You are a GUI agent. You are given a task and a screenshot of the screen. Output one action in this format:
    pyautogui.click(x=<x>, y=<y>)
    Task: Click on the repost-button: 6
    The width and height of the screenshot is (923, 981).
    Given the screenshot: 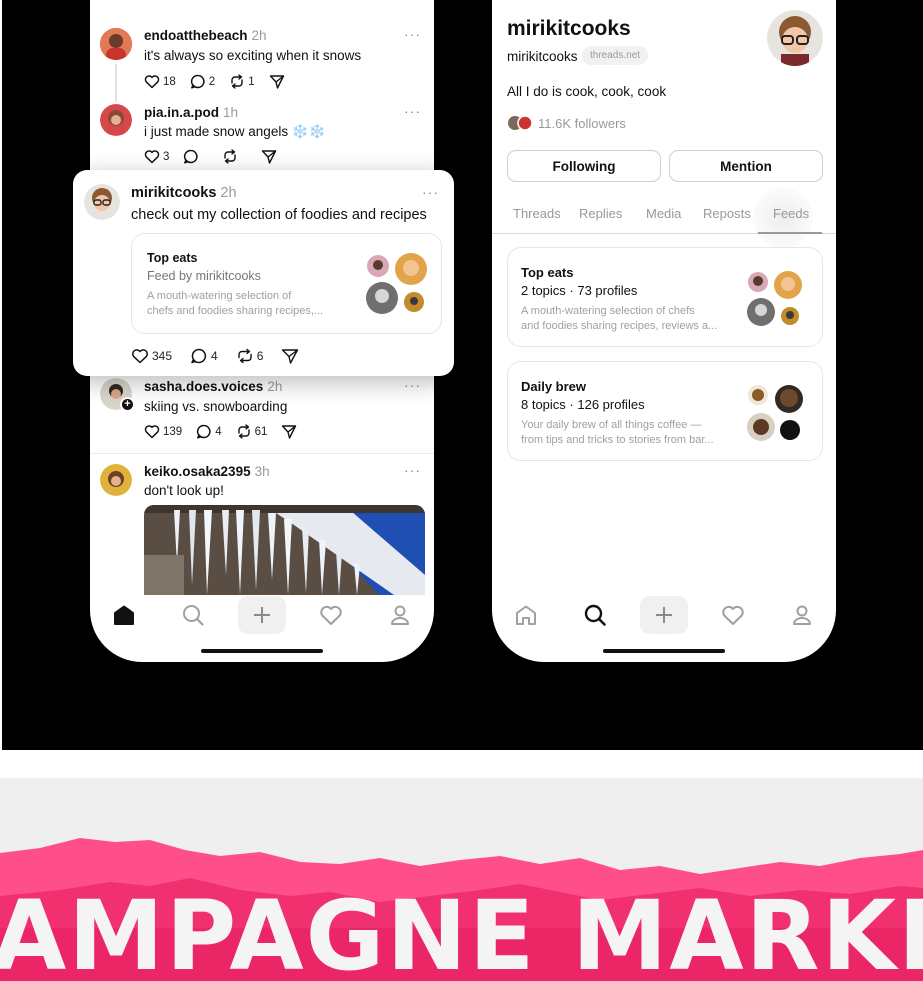 What is the action you would take?
    pyautogui.click(x=250, y=356)
    